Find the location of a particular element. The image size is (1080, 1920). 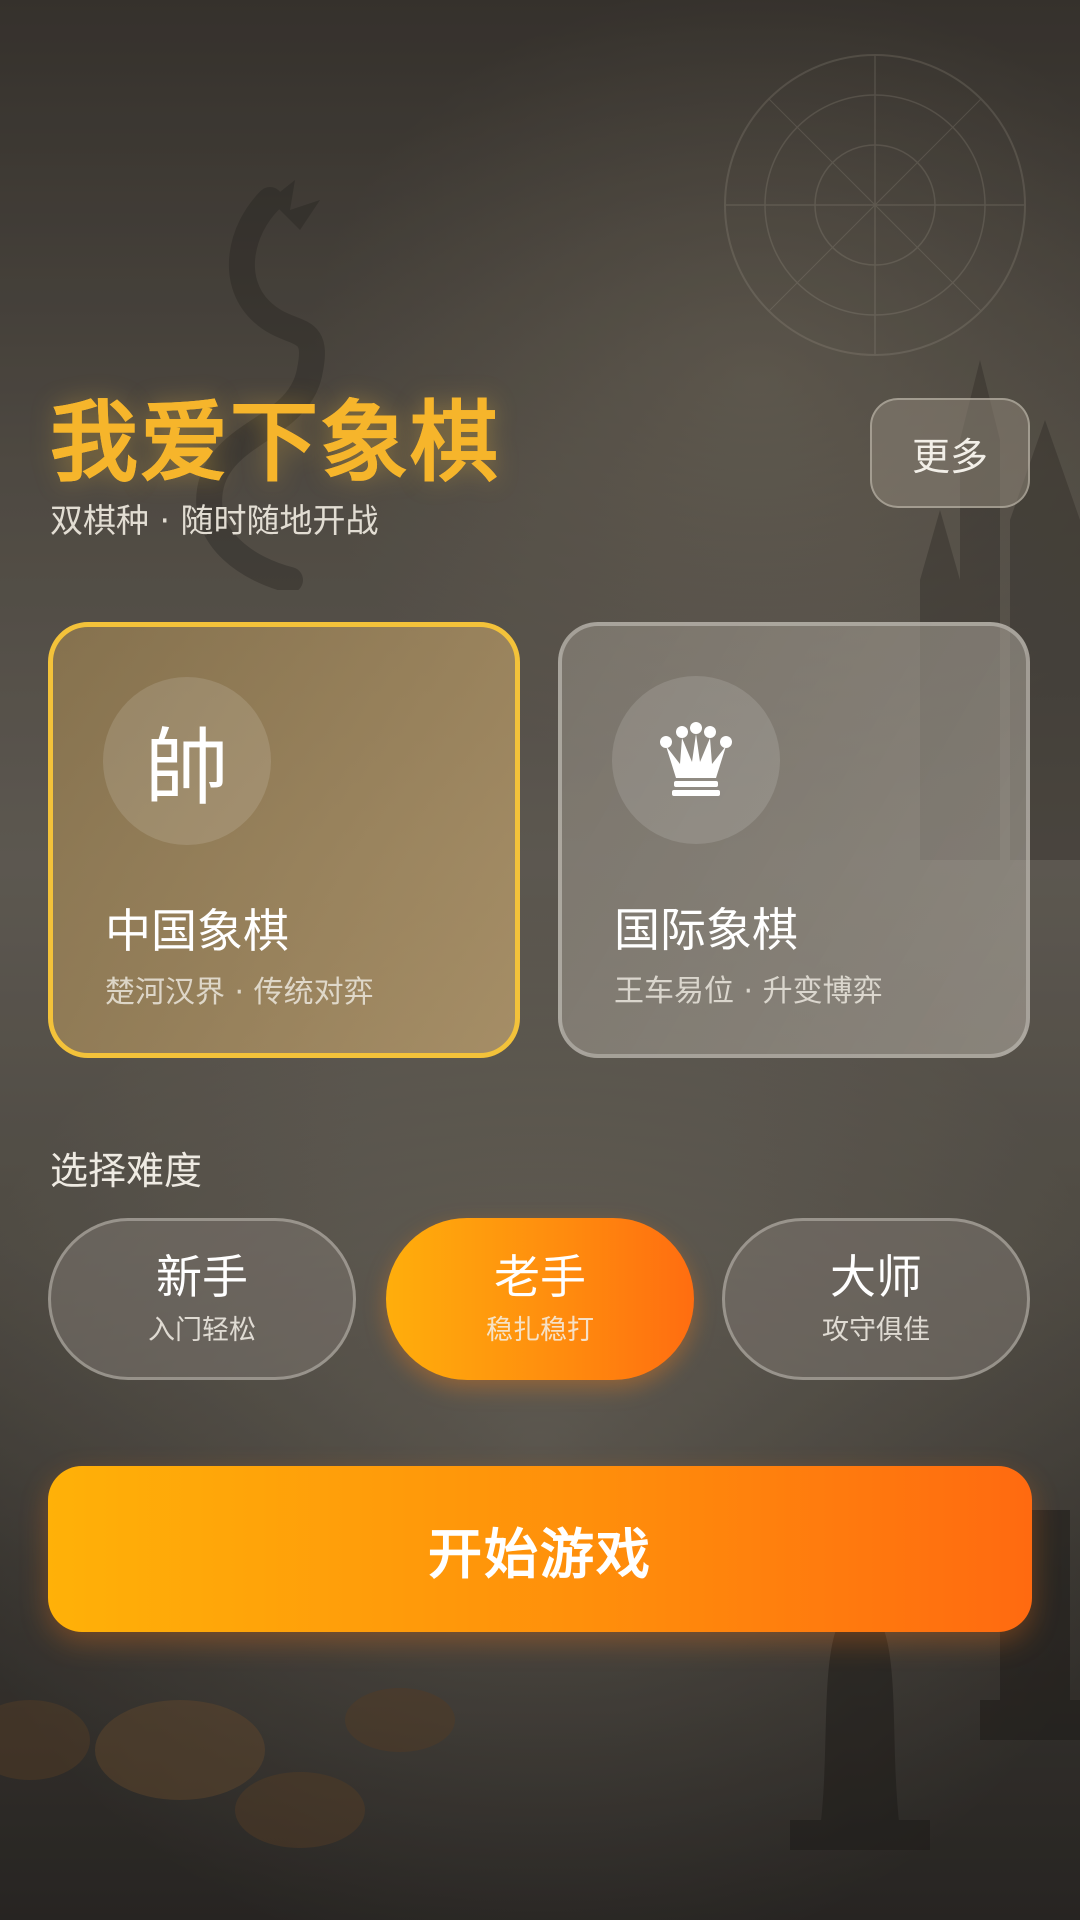

crown-svg is located at coordinates (696, 759).